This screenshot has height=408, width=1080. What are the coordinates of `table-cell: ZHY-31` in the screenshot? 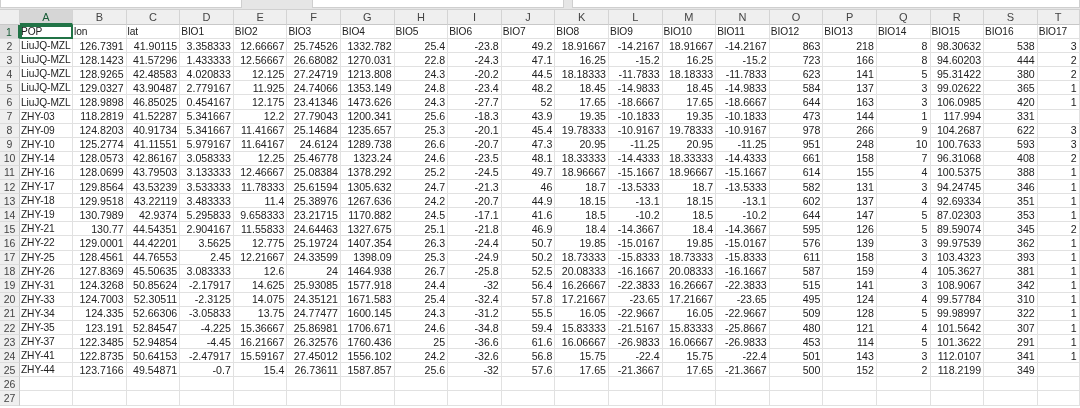 It's located at (46, 285).